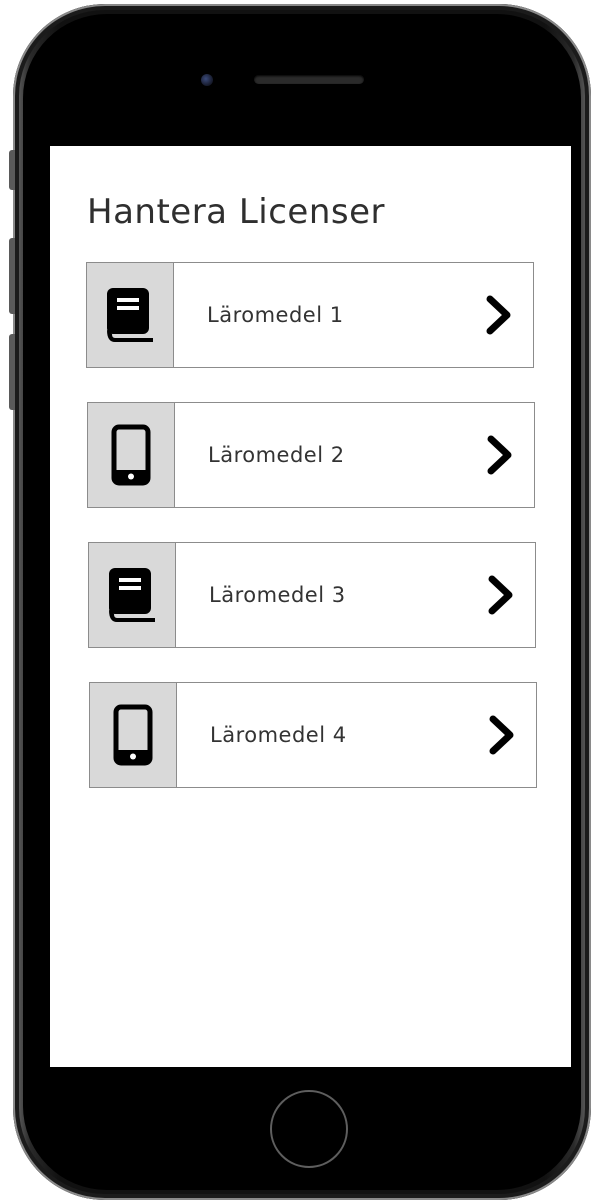  Describe the element at coordinates (276, 455) in the screenshot. I see `item-label: Läromedel 2` at that location.